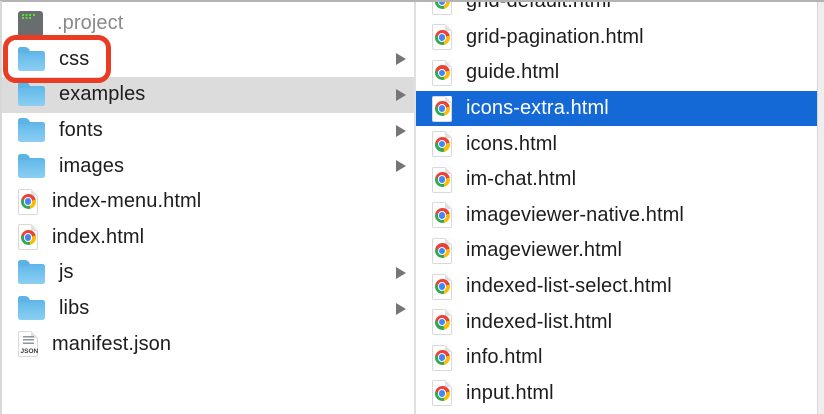  What do you see at coordinates (504, 357) in the screenshot?
I see `file-label: info.html` at bounding box center [504, 357].